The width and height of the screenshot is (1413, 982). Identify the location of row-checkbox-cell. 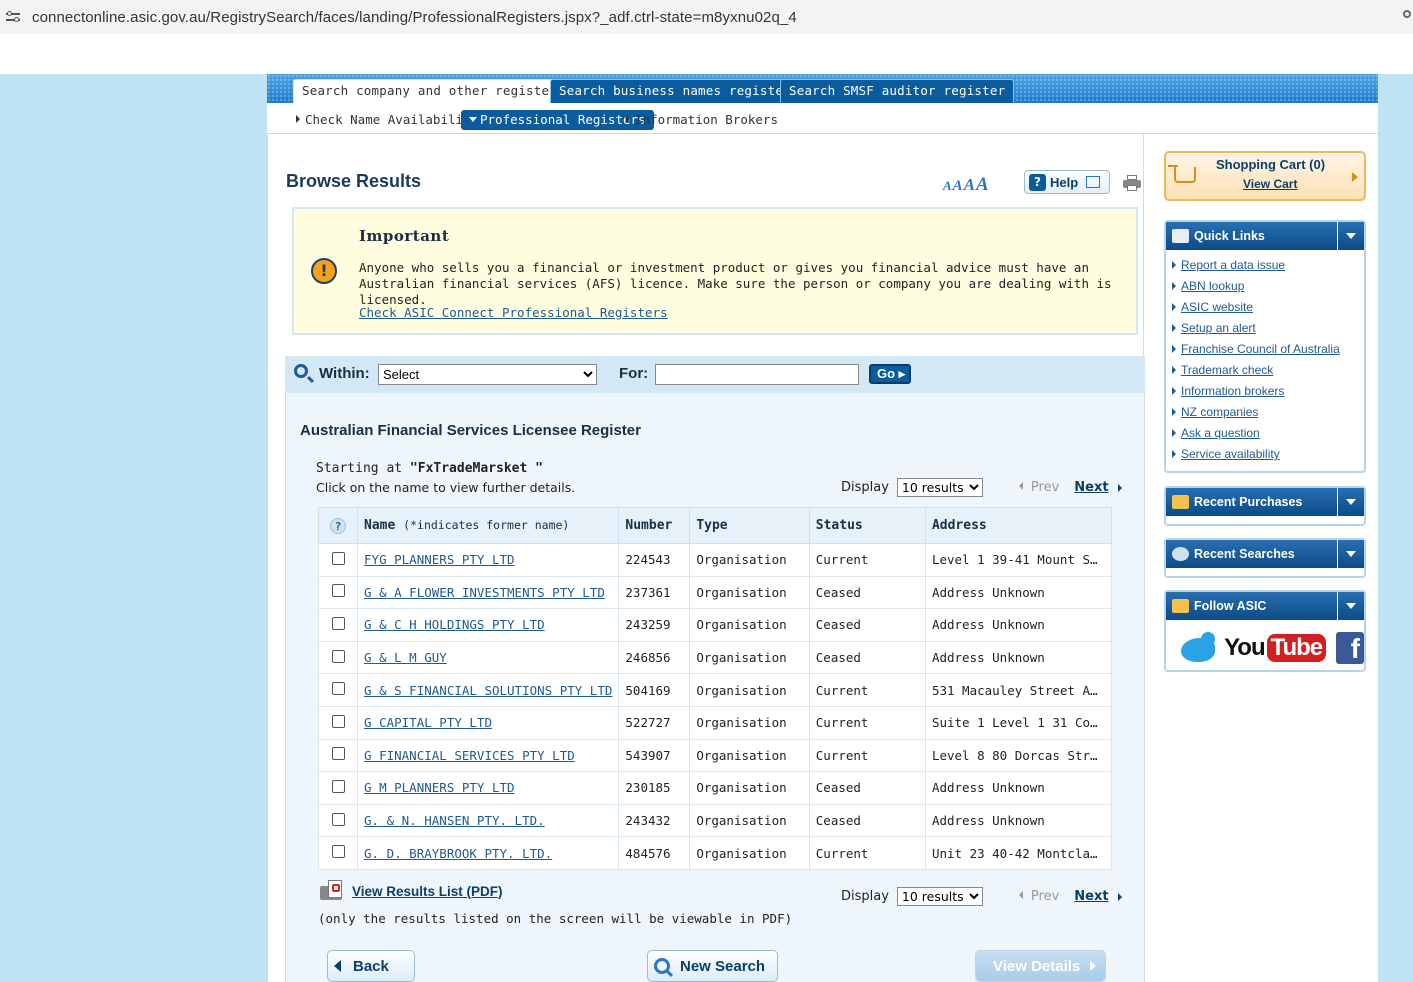
(338, 625).